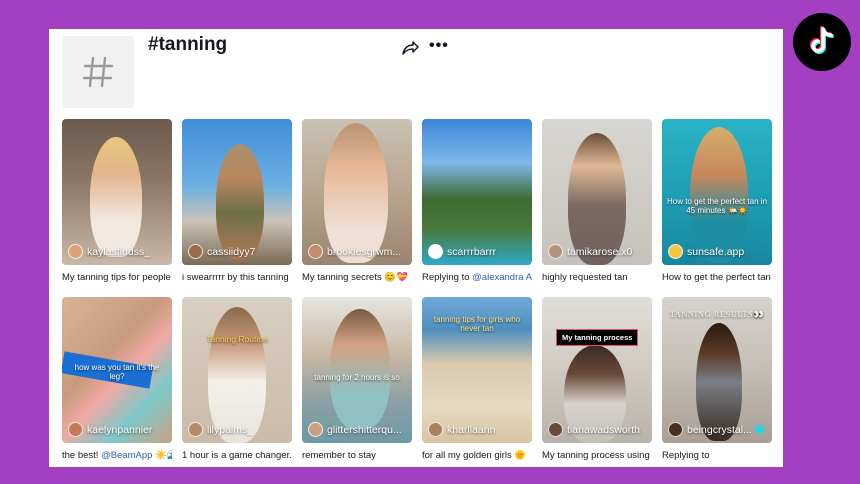 Image resolution: width=860 pixels, height=484 pixels. I want to click on video-author: cassiidyy7, so click(238, 251).